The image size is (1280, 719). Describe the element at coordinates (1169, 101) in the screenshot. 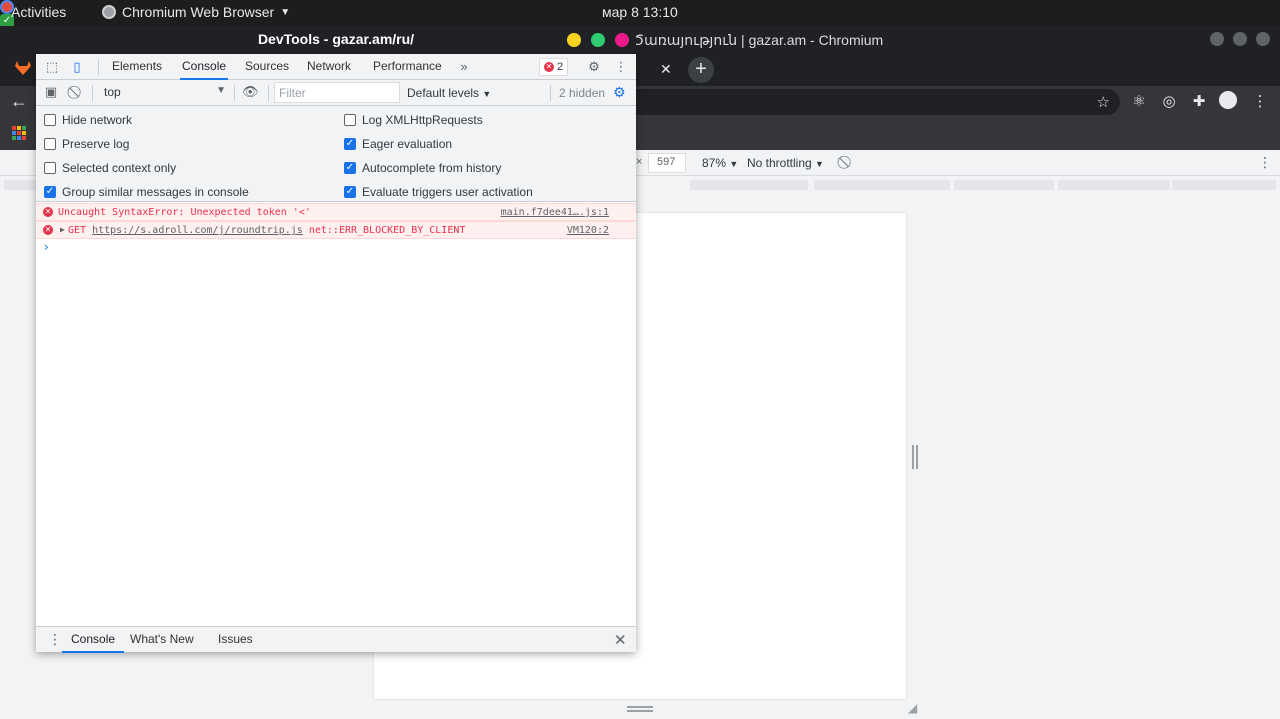

I see `target-extension-icon: ◎` at that location.